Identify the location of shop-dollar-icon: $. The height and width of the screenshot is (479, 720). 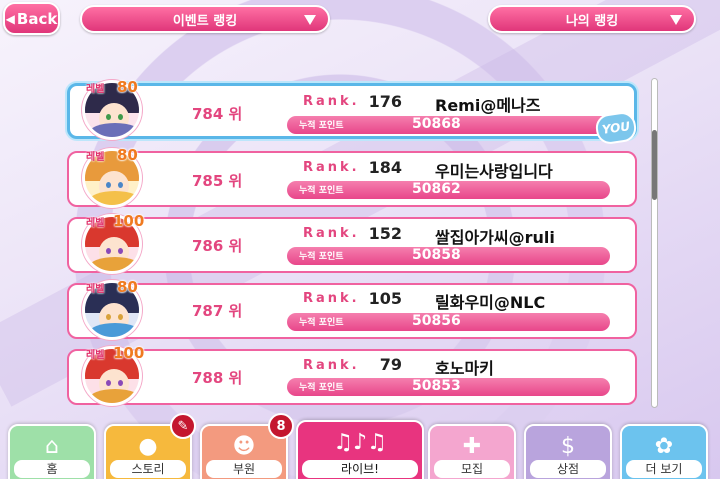
(568, 446).